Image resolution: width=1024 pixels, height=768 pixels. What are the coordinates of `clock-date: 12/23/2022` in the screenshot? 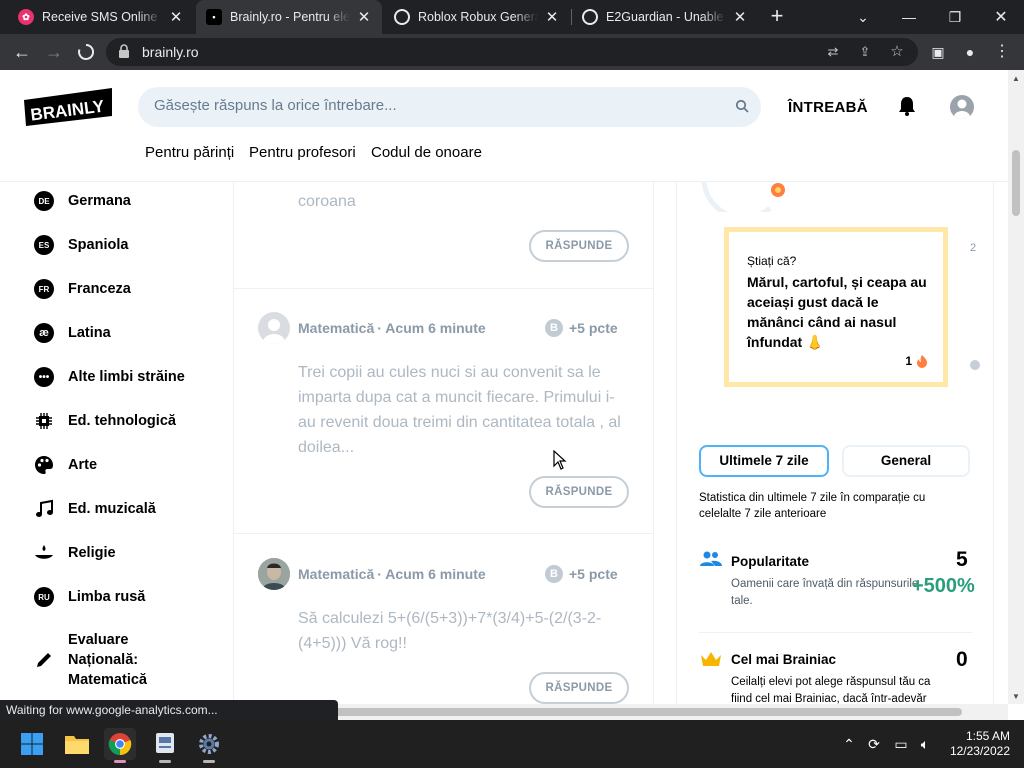 It's located at (979, 751).